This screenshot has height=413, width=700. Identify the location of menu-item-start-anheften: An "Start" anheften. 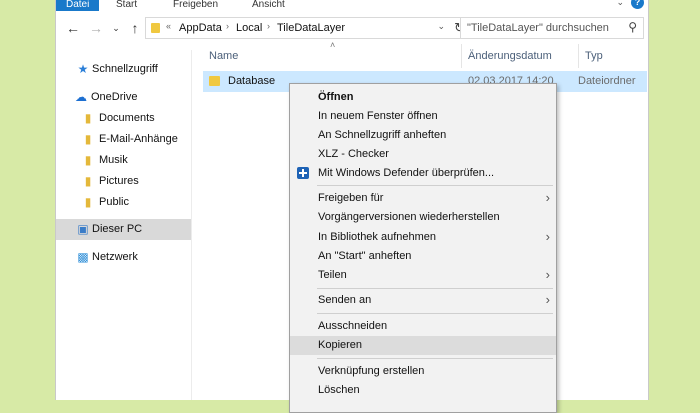
(423, 256).